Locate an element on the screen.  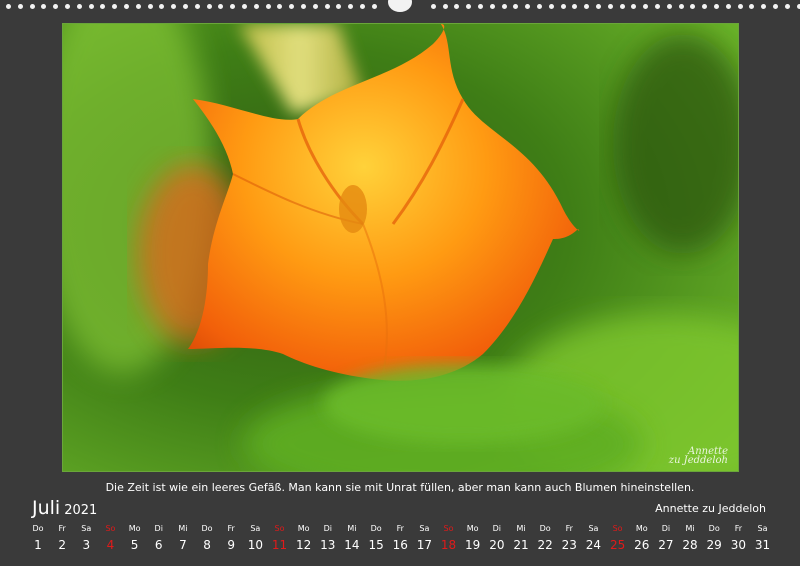
photographer-signature: Annette zu Jeddeloh is located at coordinates (698, 456).